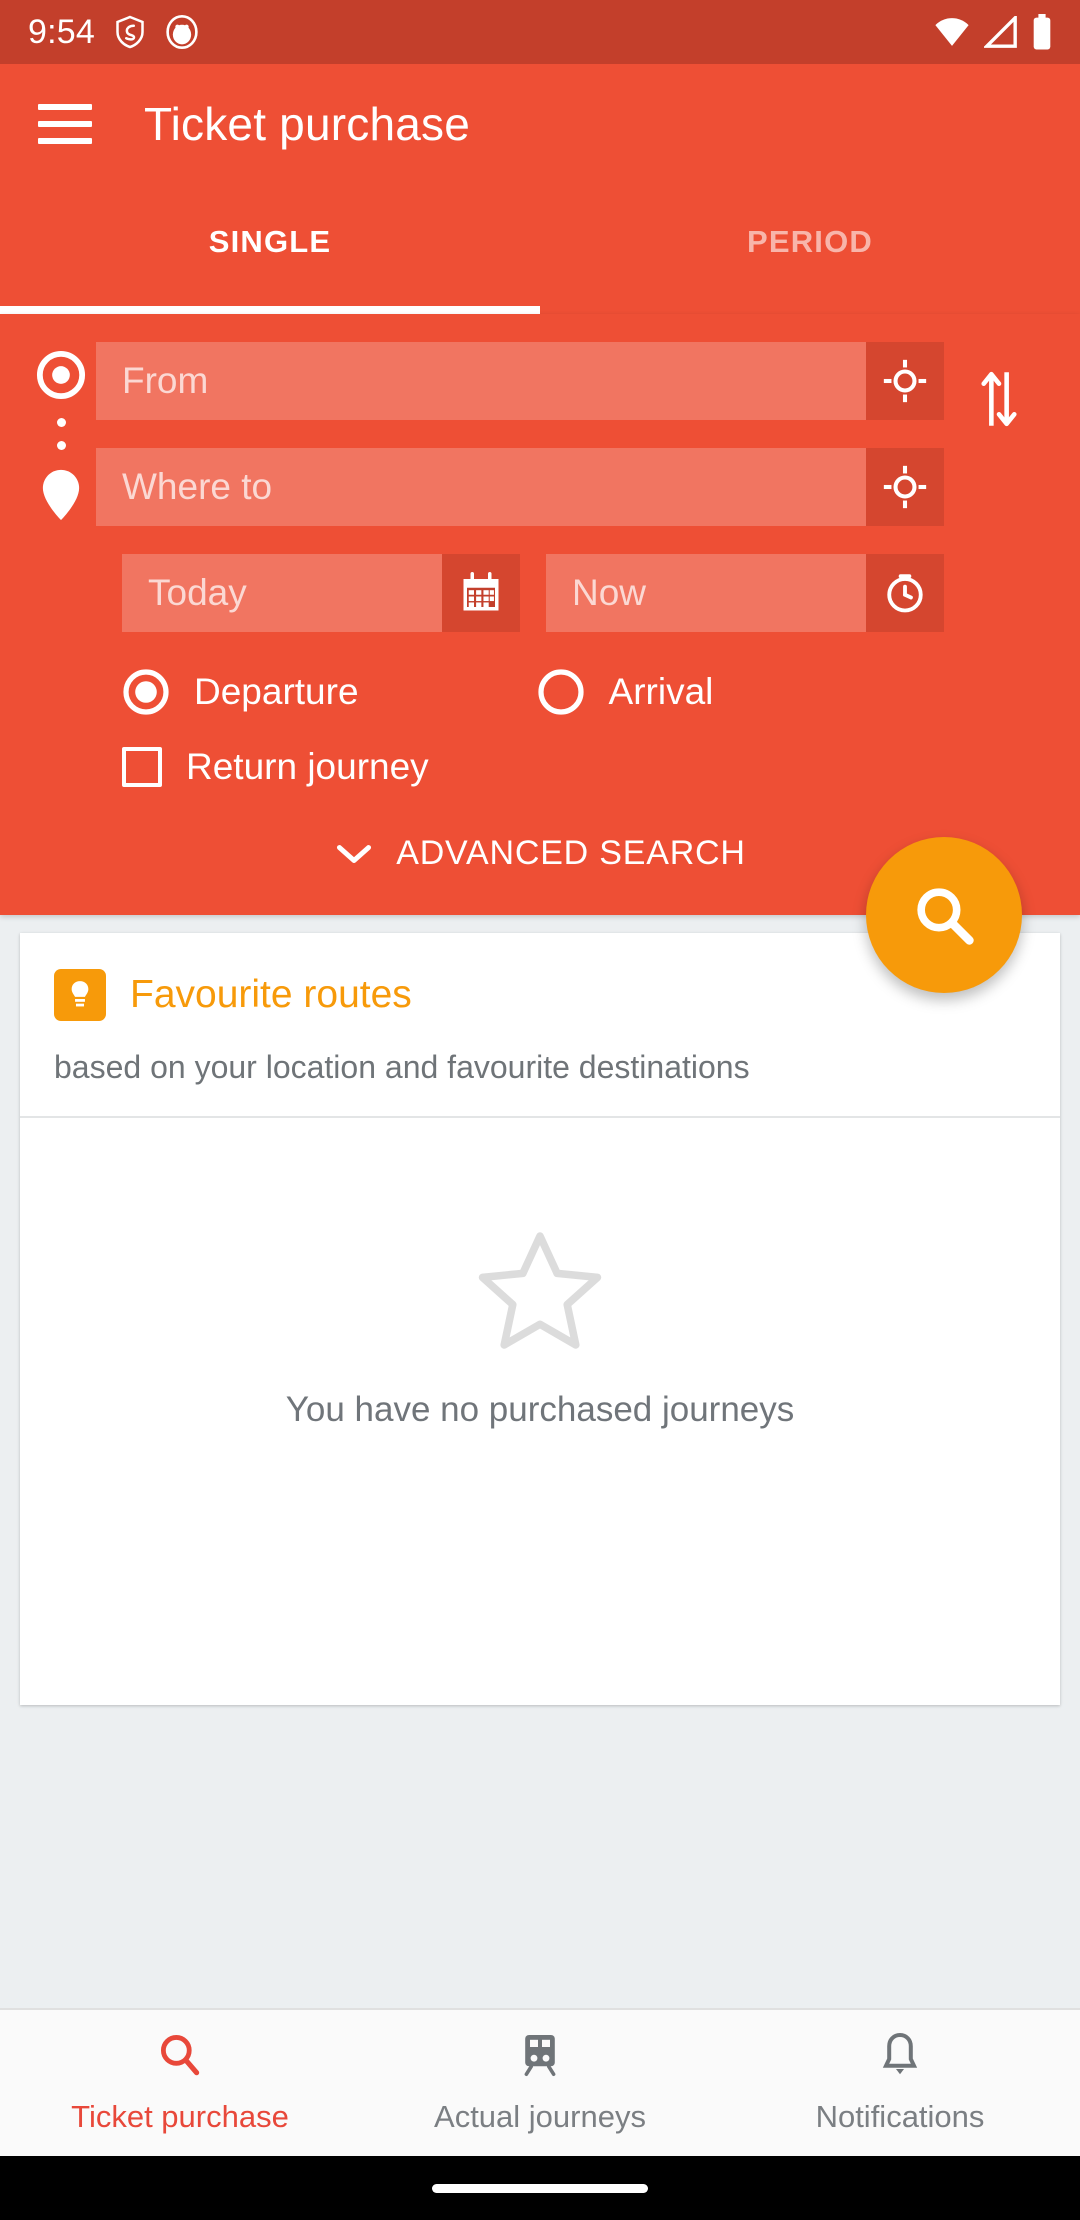 This screenshot has width=1080, height=2220. Describe the element at coordinates (61, 495) in the screenshot. I see `destination-pin-icon` at that location.